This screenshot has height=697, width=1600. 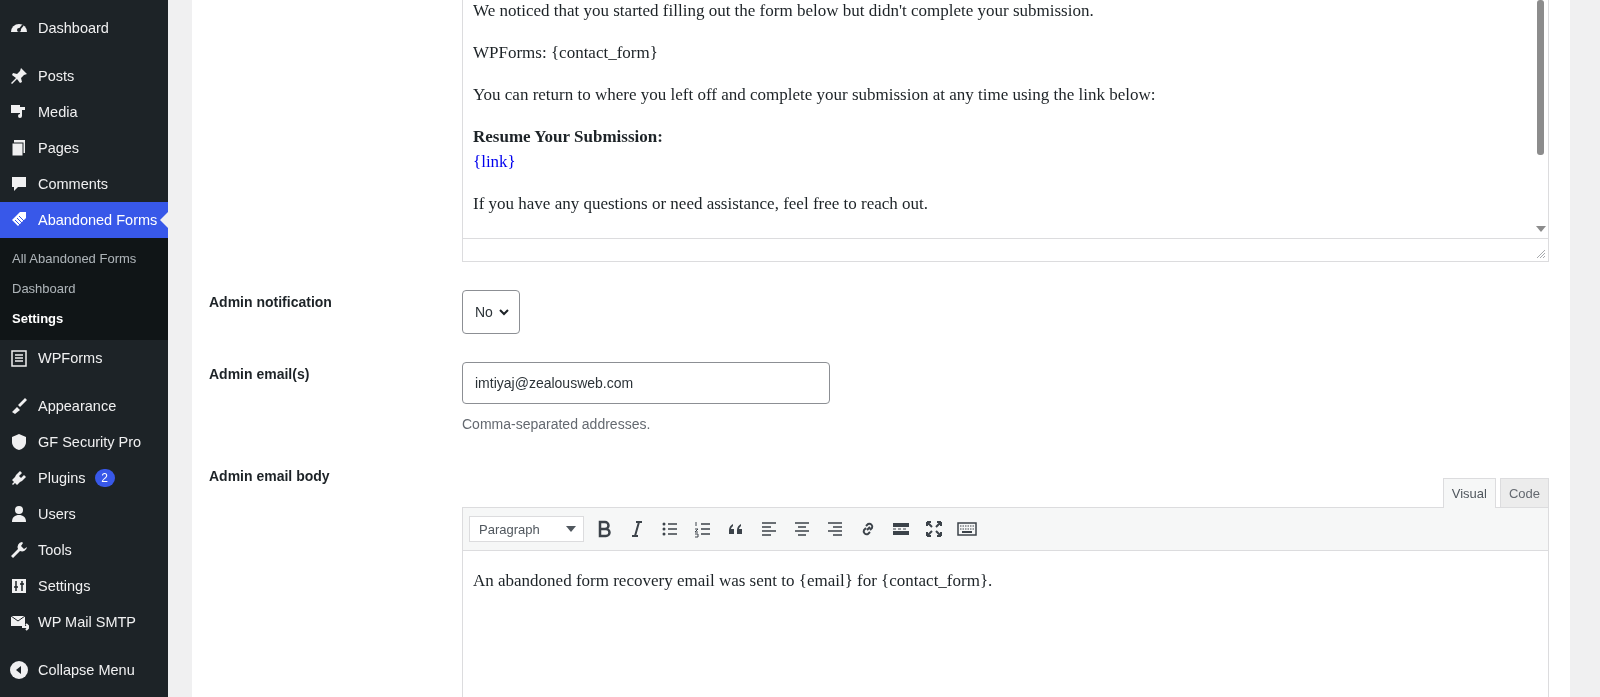 I want to click on menu-item: Users, so click(x=84, y=514).